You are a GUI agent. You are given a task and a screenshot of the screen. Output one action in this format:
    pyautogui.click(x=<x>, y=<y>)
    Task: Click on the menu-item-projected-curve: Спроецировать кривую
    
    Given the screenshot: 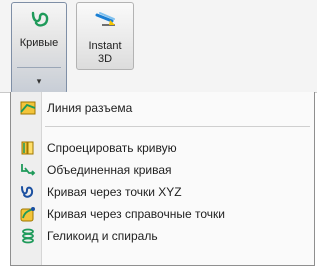 What is the action you would take?
    pyautogui.click(x=162, y=147)
    